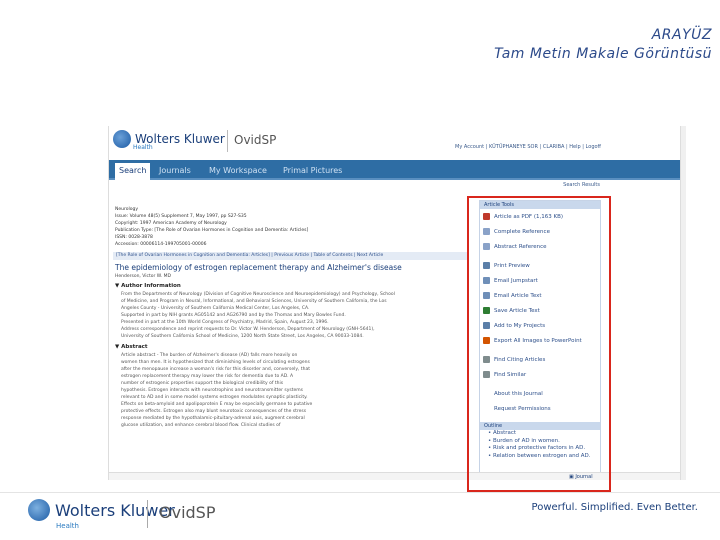 The image size is (720, 540). What do you see at coordinates (227, 141) in the screenshot?
I see `logo-divider` at bounding box center [227, 141].